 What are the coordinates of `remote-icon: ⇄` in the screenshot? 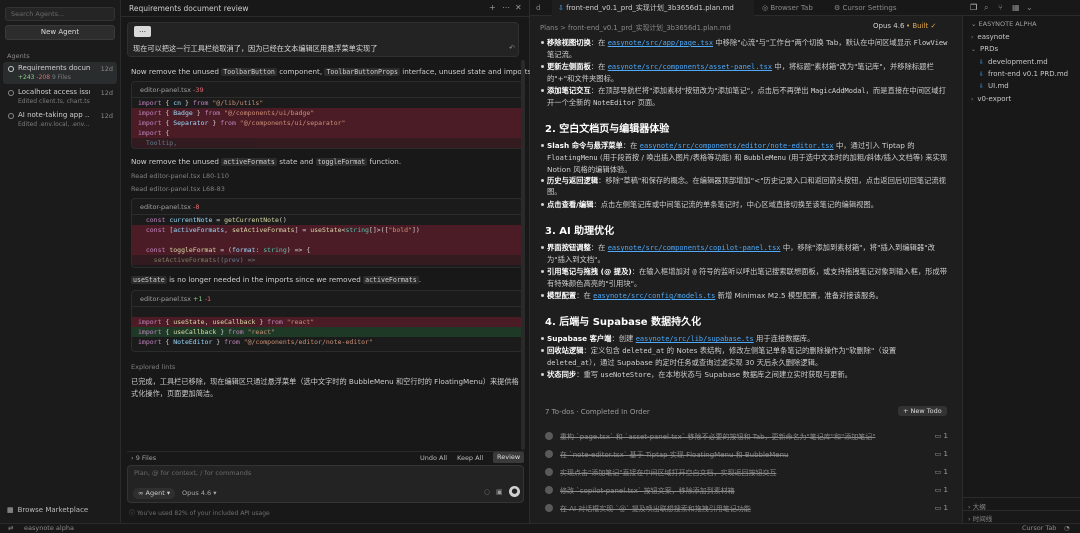 It's located at (11, 528).